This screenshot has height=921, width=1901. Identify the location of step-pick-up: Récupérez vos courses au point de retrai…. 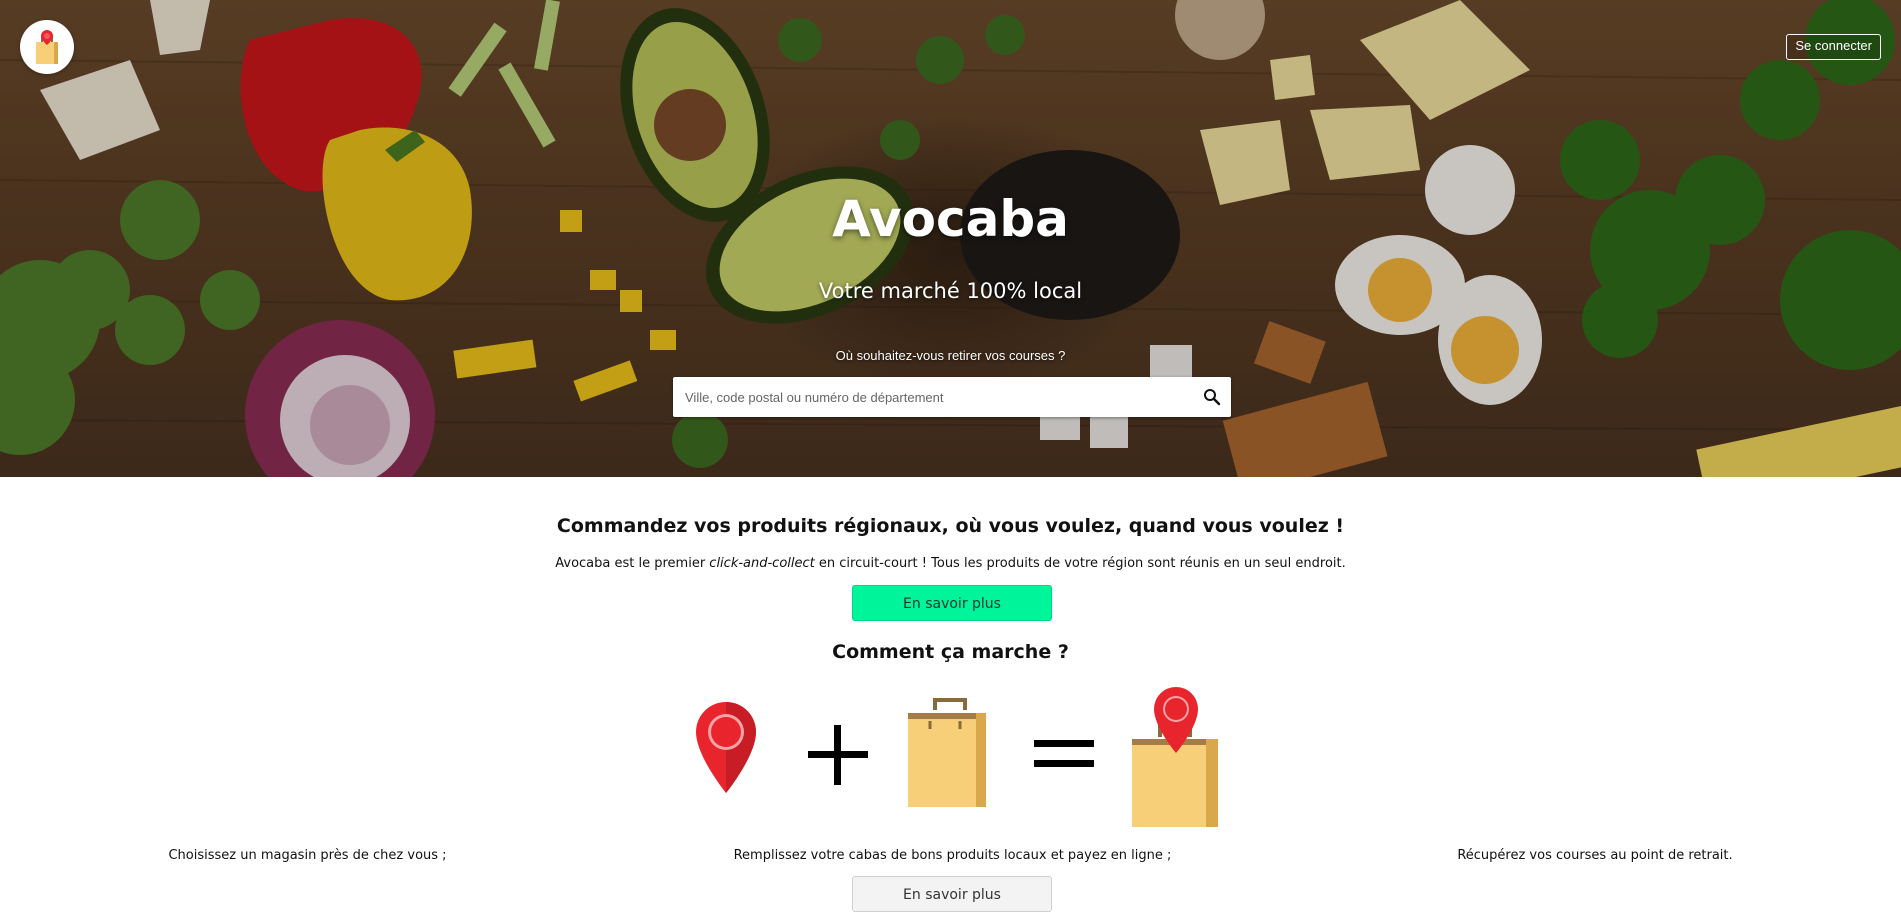
(1595, 855).